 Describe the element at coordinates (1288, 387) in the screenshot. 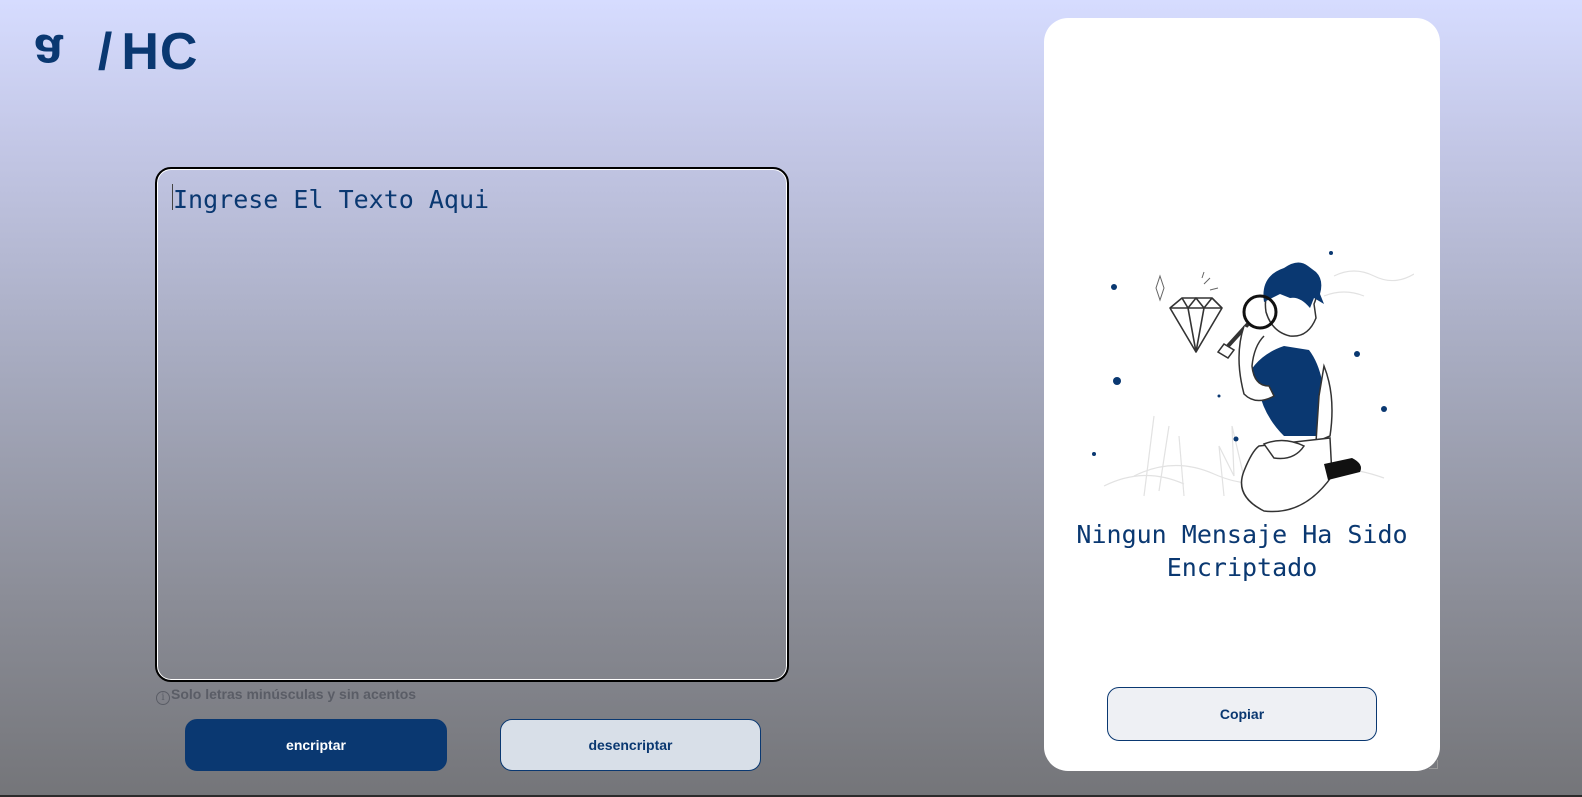

I see `person` at that location.